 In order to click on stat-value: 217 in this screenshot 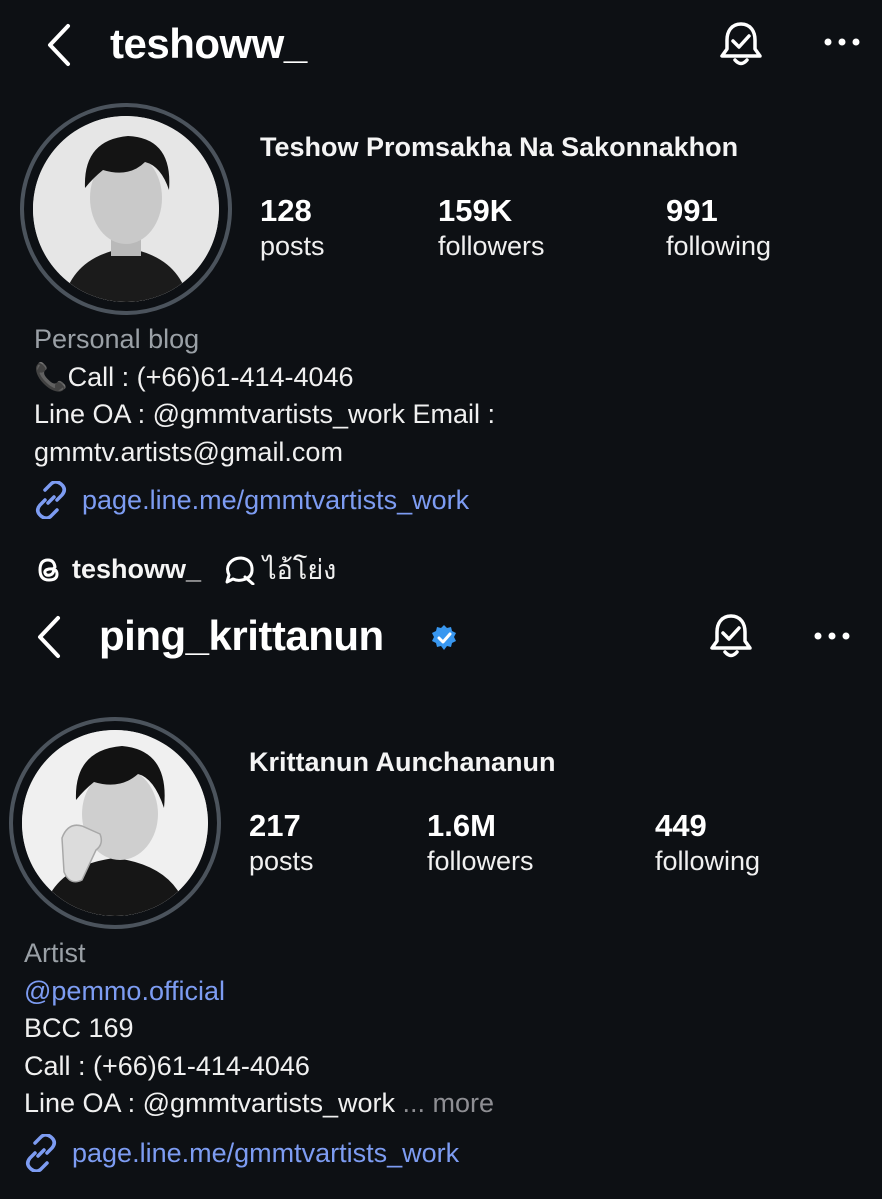, I will do `click(275, 825)`.